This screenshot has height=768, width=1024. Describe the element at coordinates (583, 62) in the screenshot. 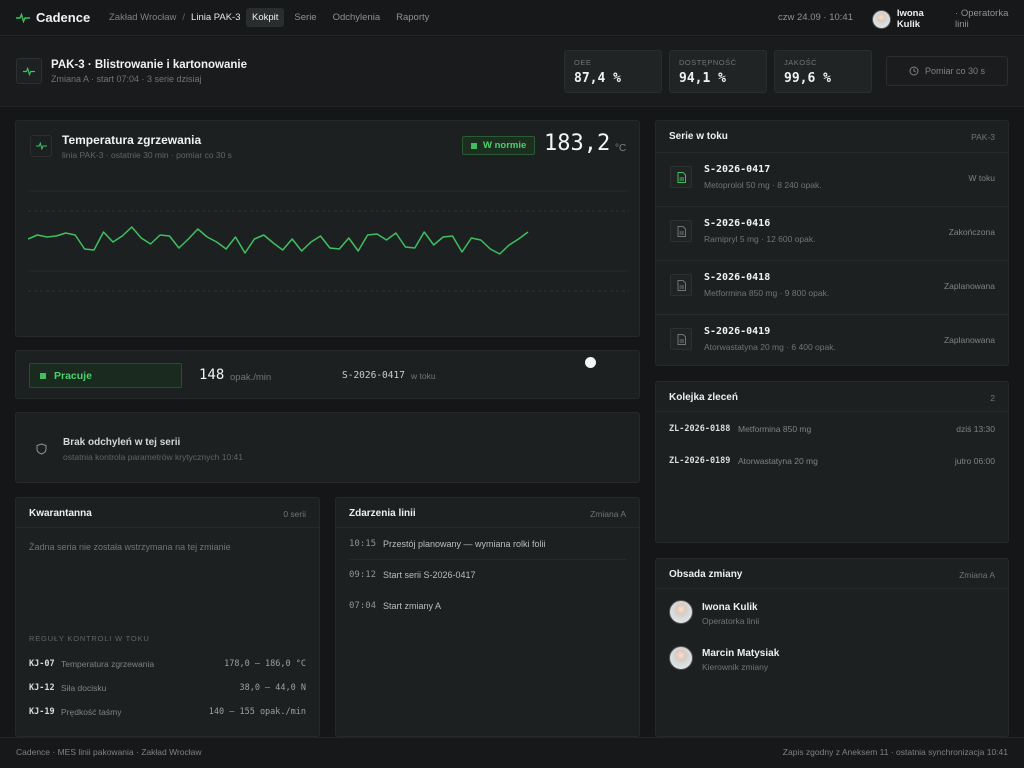

I see `kpi-label: OEE` at that location.